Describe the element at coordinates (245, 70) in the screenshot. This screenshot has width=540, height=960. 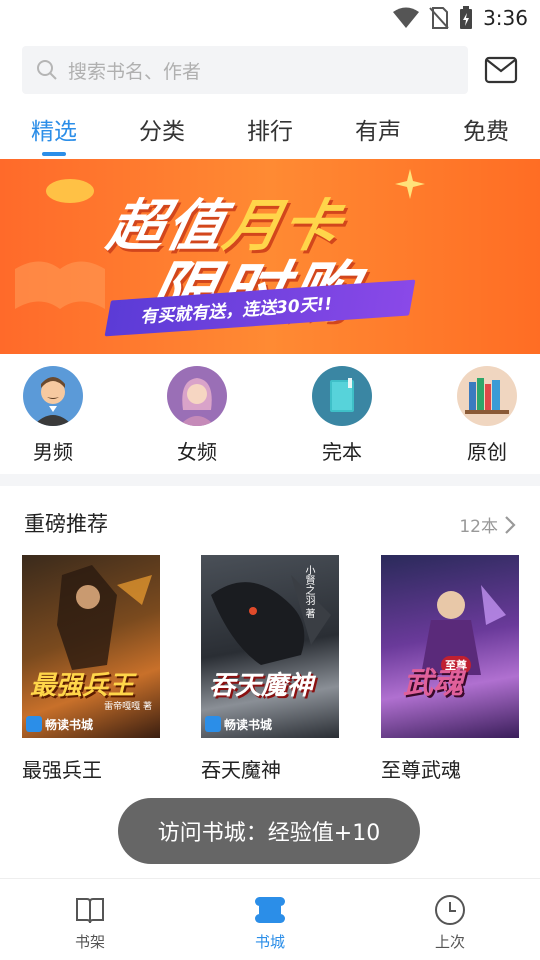
I see `search-input: 搜索书名、作者` at that location.